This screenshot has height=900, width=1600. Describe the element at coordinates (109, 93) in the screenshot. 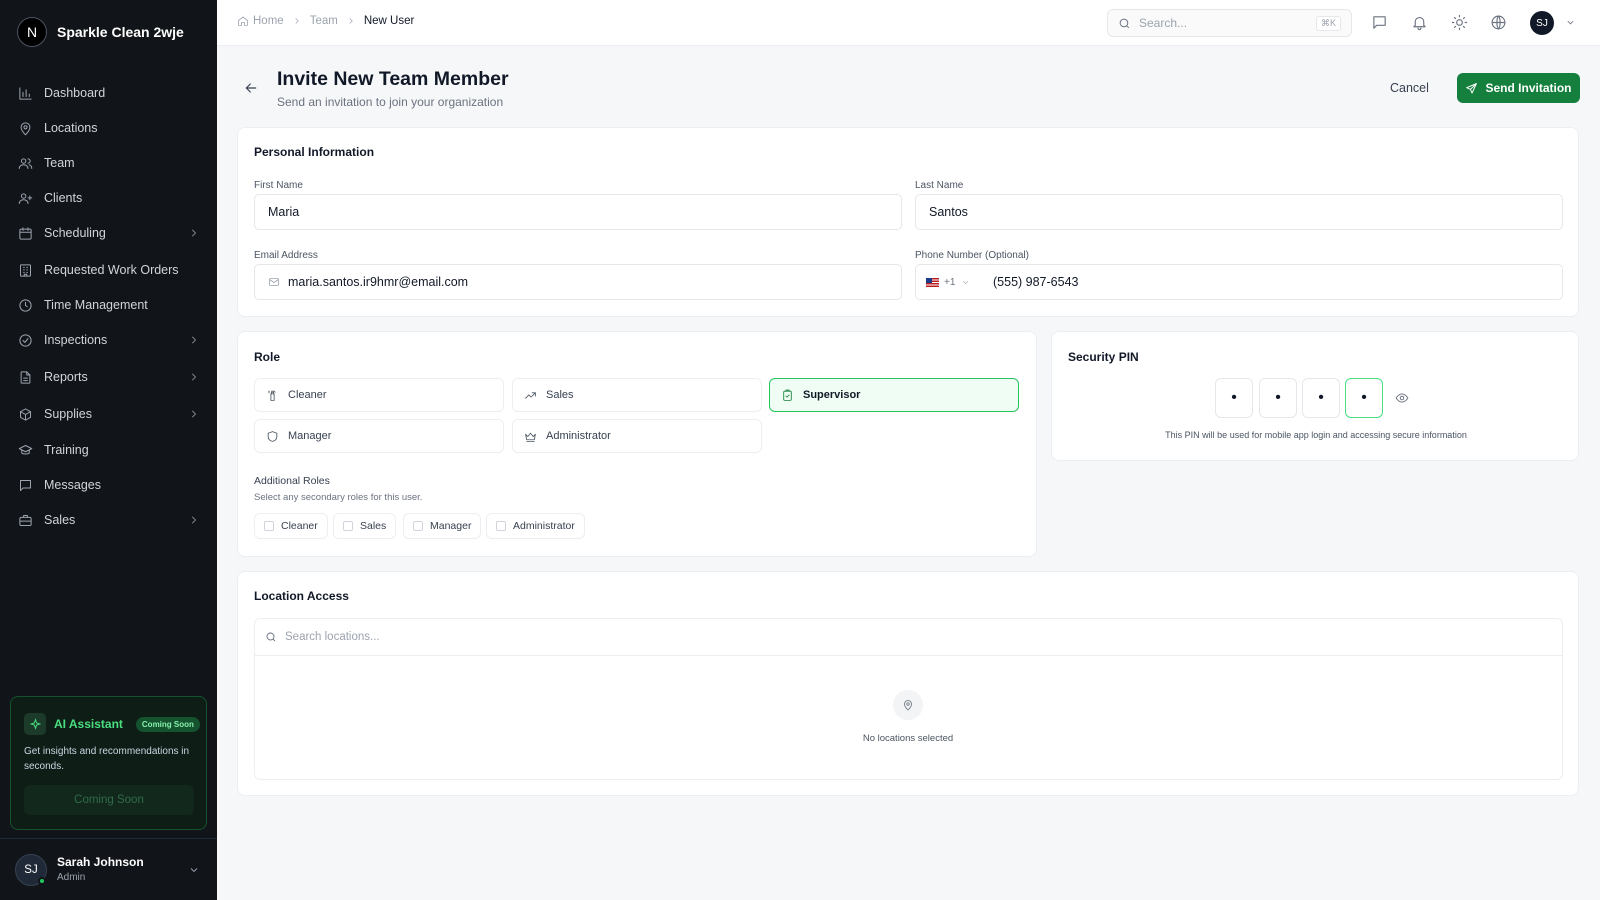

I see `sidebar-item-dashboard: Dashboard` at that location.